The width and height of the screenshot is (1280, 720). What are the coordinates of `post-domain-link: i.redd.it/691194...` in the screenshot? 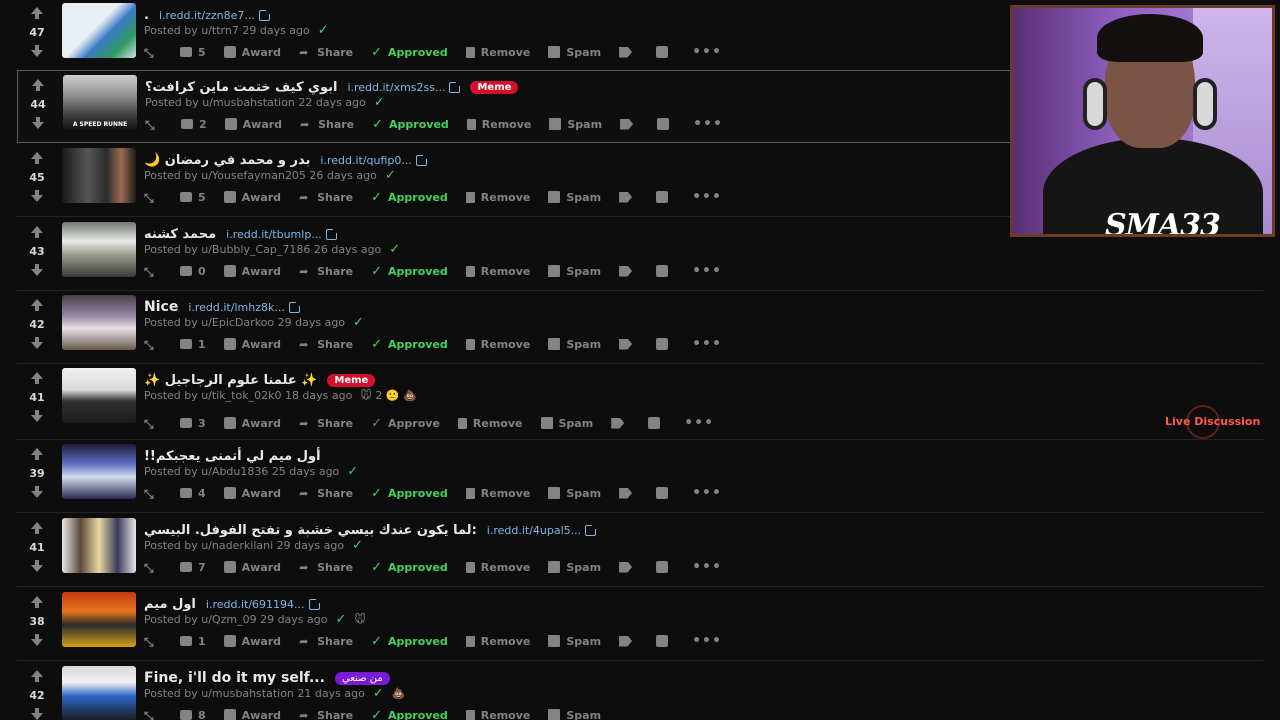 It's located at (255, 604).